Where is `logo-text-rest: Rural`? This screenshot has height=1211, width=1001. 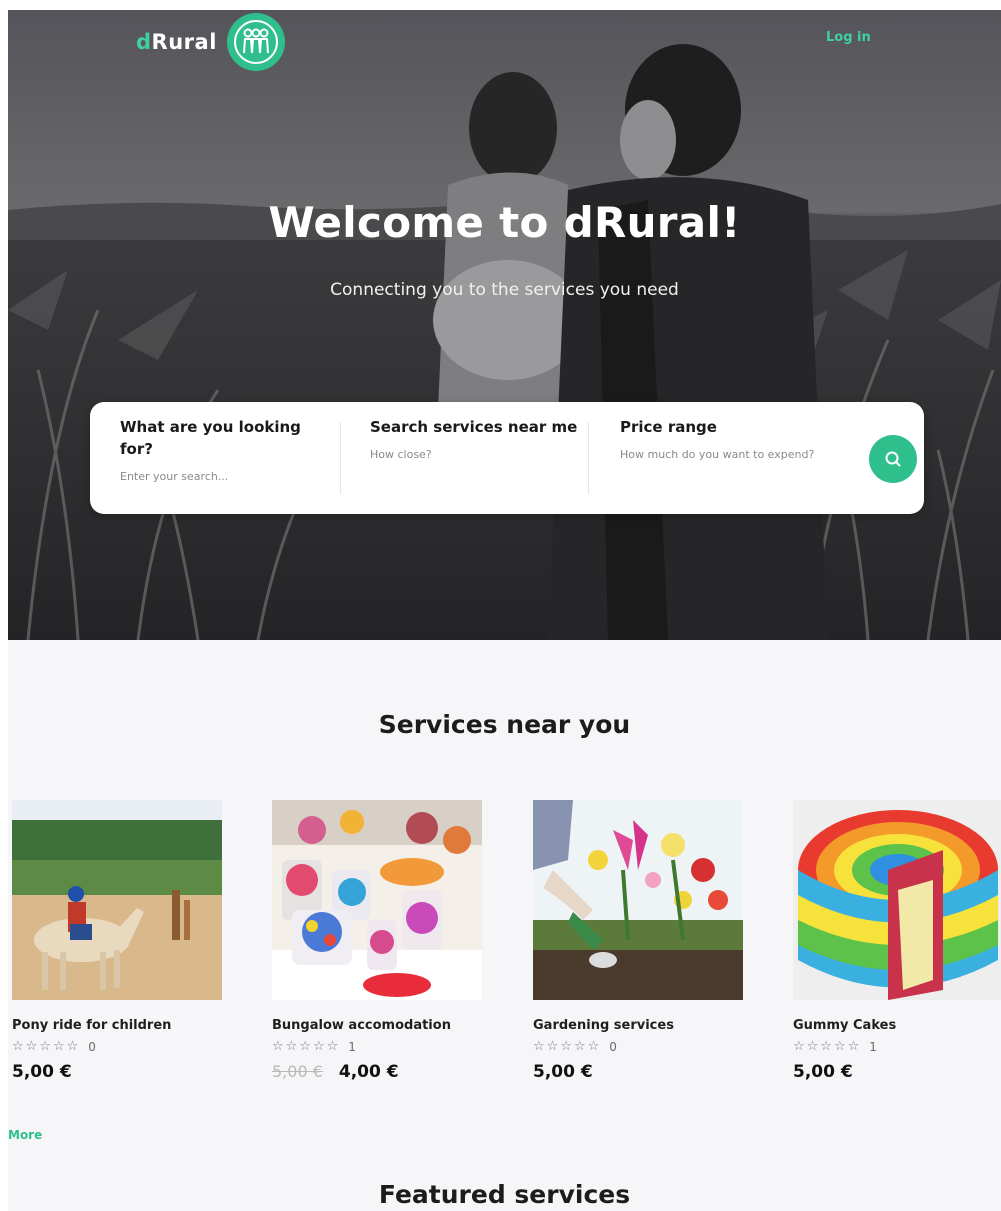
logo-text-rest: Rural is located at coordinates (184, 42).